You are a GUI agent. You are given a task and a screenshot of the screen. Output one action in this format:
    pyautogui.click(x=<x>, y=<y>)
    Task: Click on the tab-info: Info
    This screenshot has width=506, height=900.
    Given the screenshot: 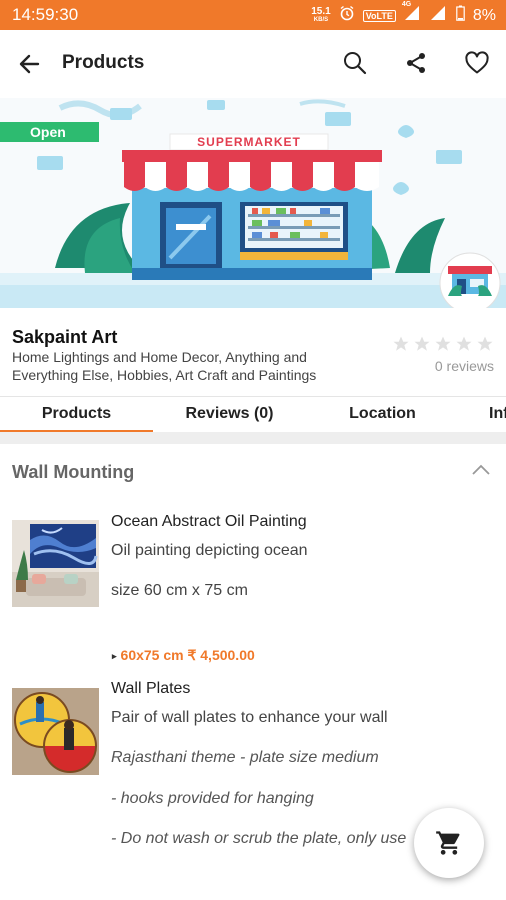 What is the action you would take?
    pyautogui.click(x=482, y=415)
    